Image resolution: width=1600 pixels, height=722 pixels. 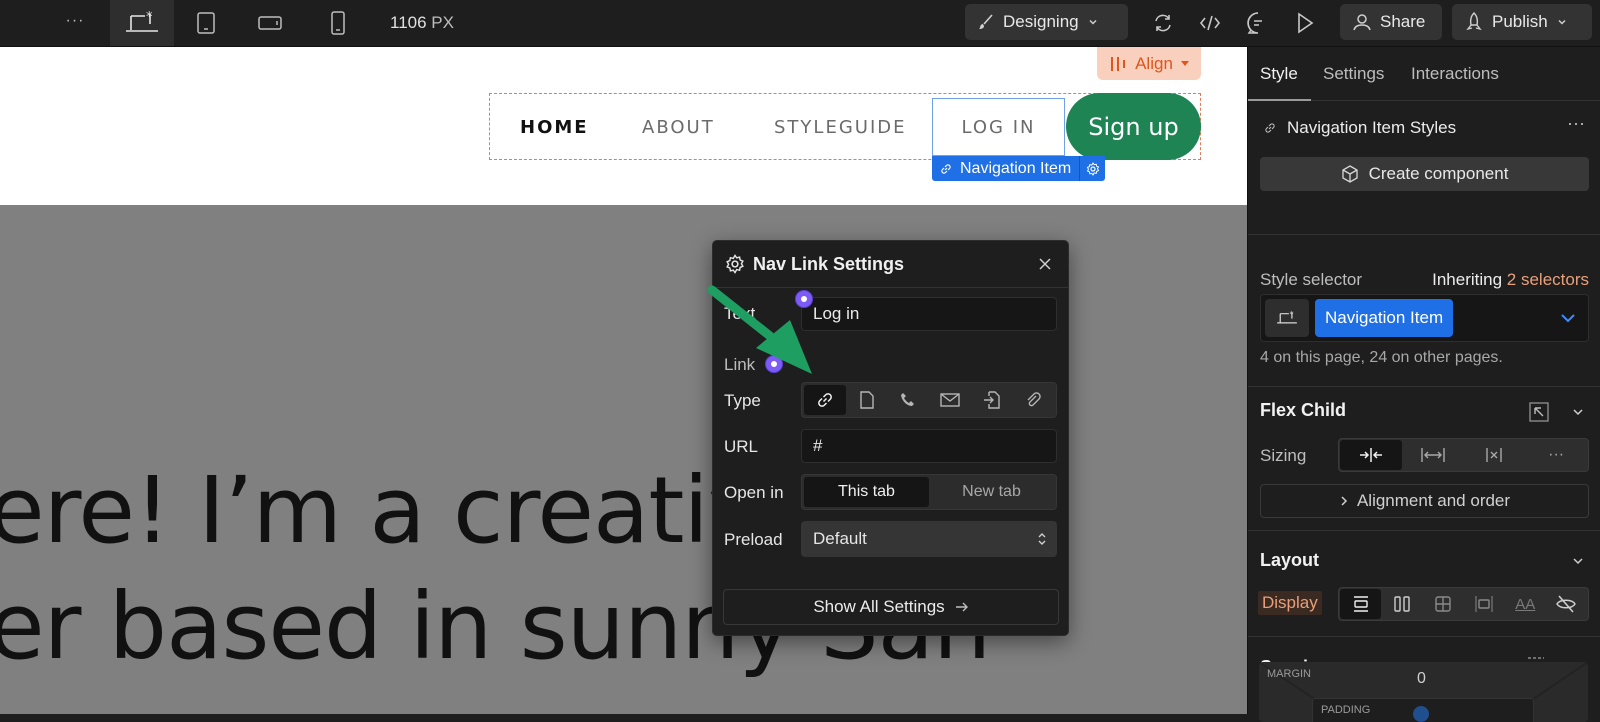 I want to click on link-type-selector, so click(x=929, y=400).